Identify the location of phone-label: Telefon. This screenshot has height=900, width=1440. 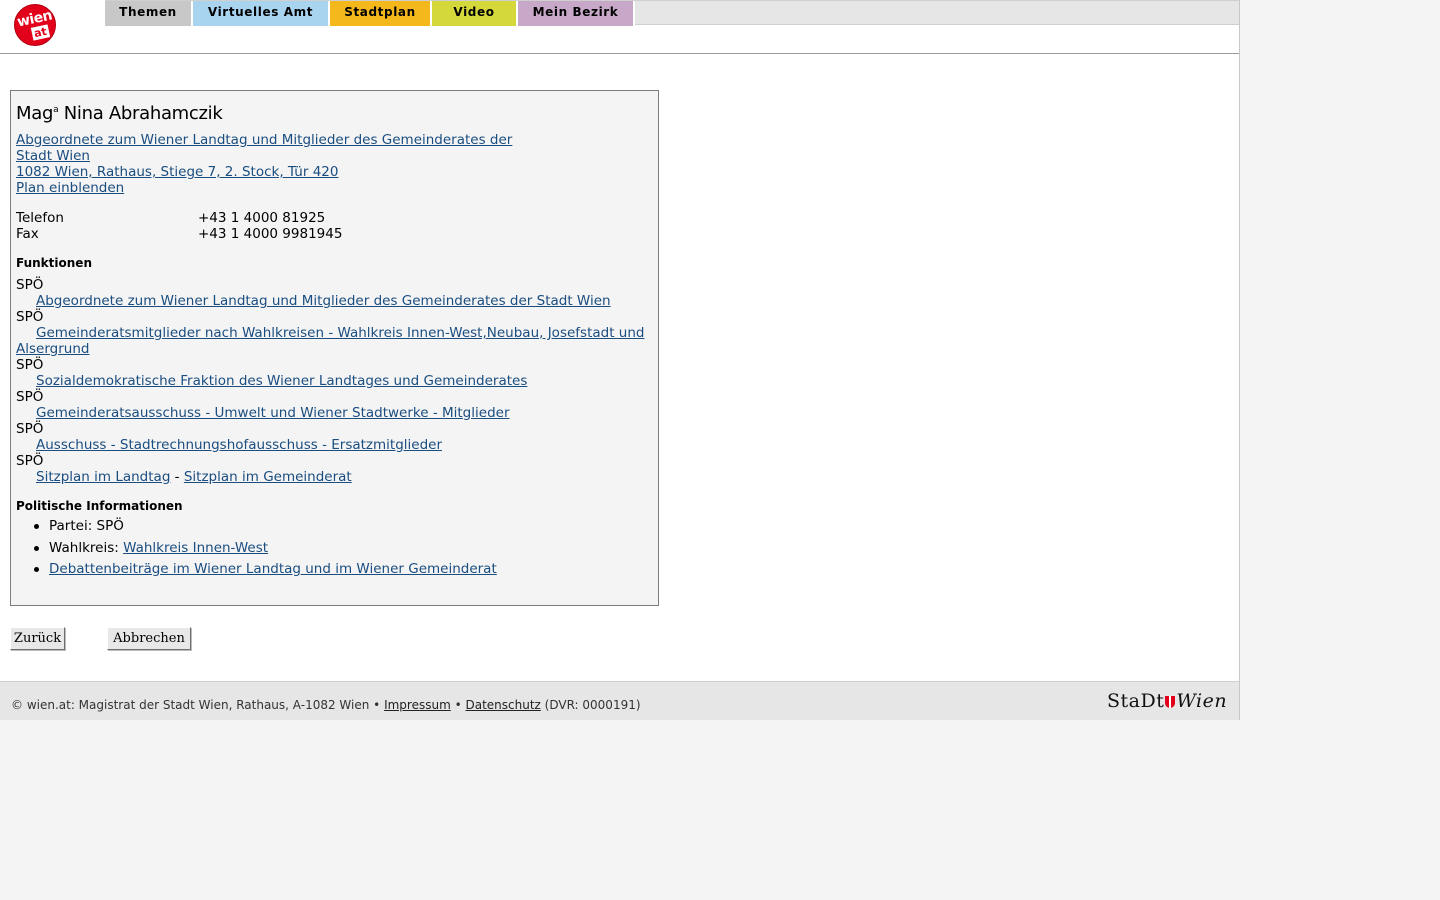
(40, 218).